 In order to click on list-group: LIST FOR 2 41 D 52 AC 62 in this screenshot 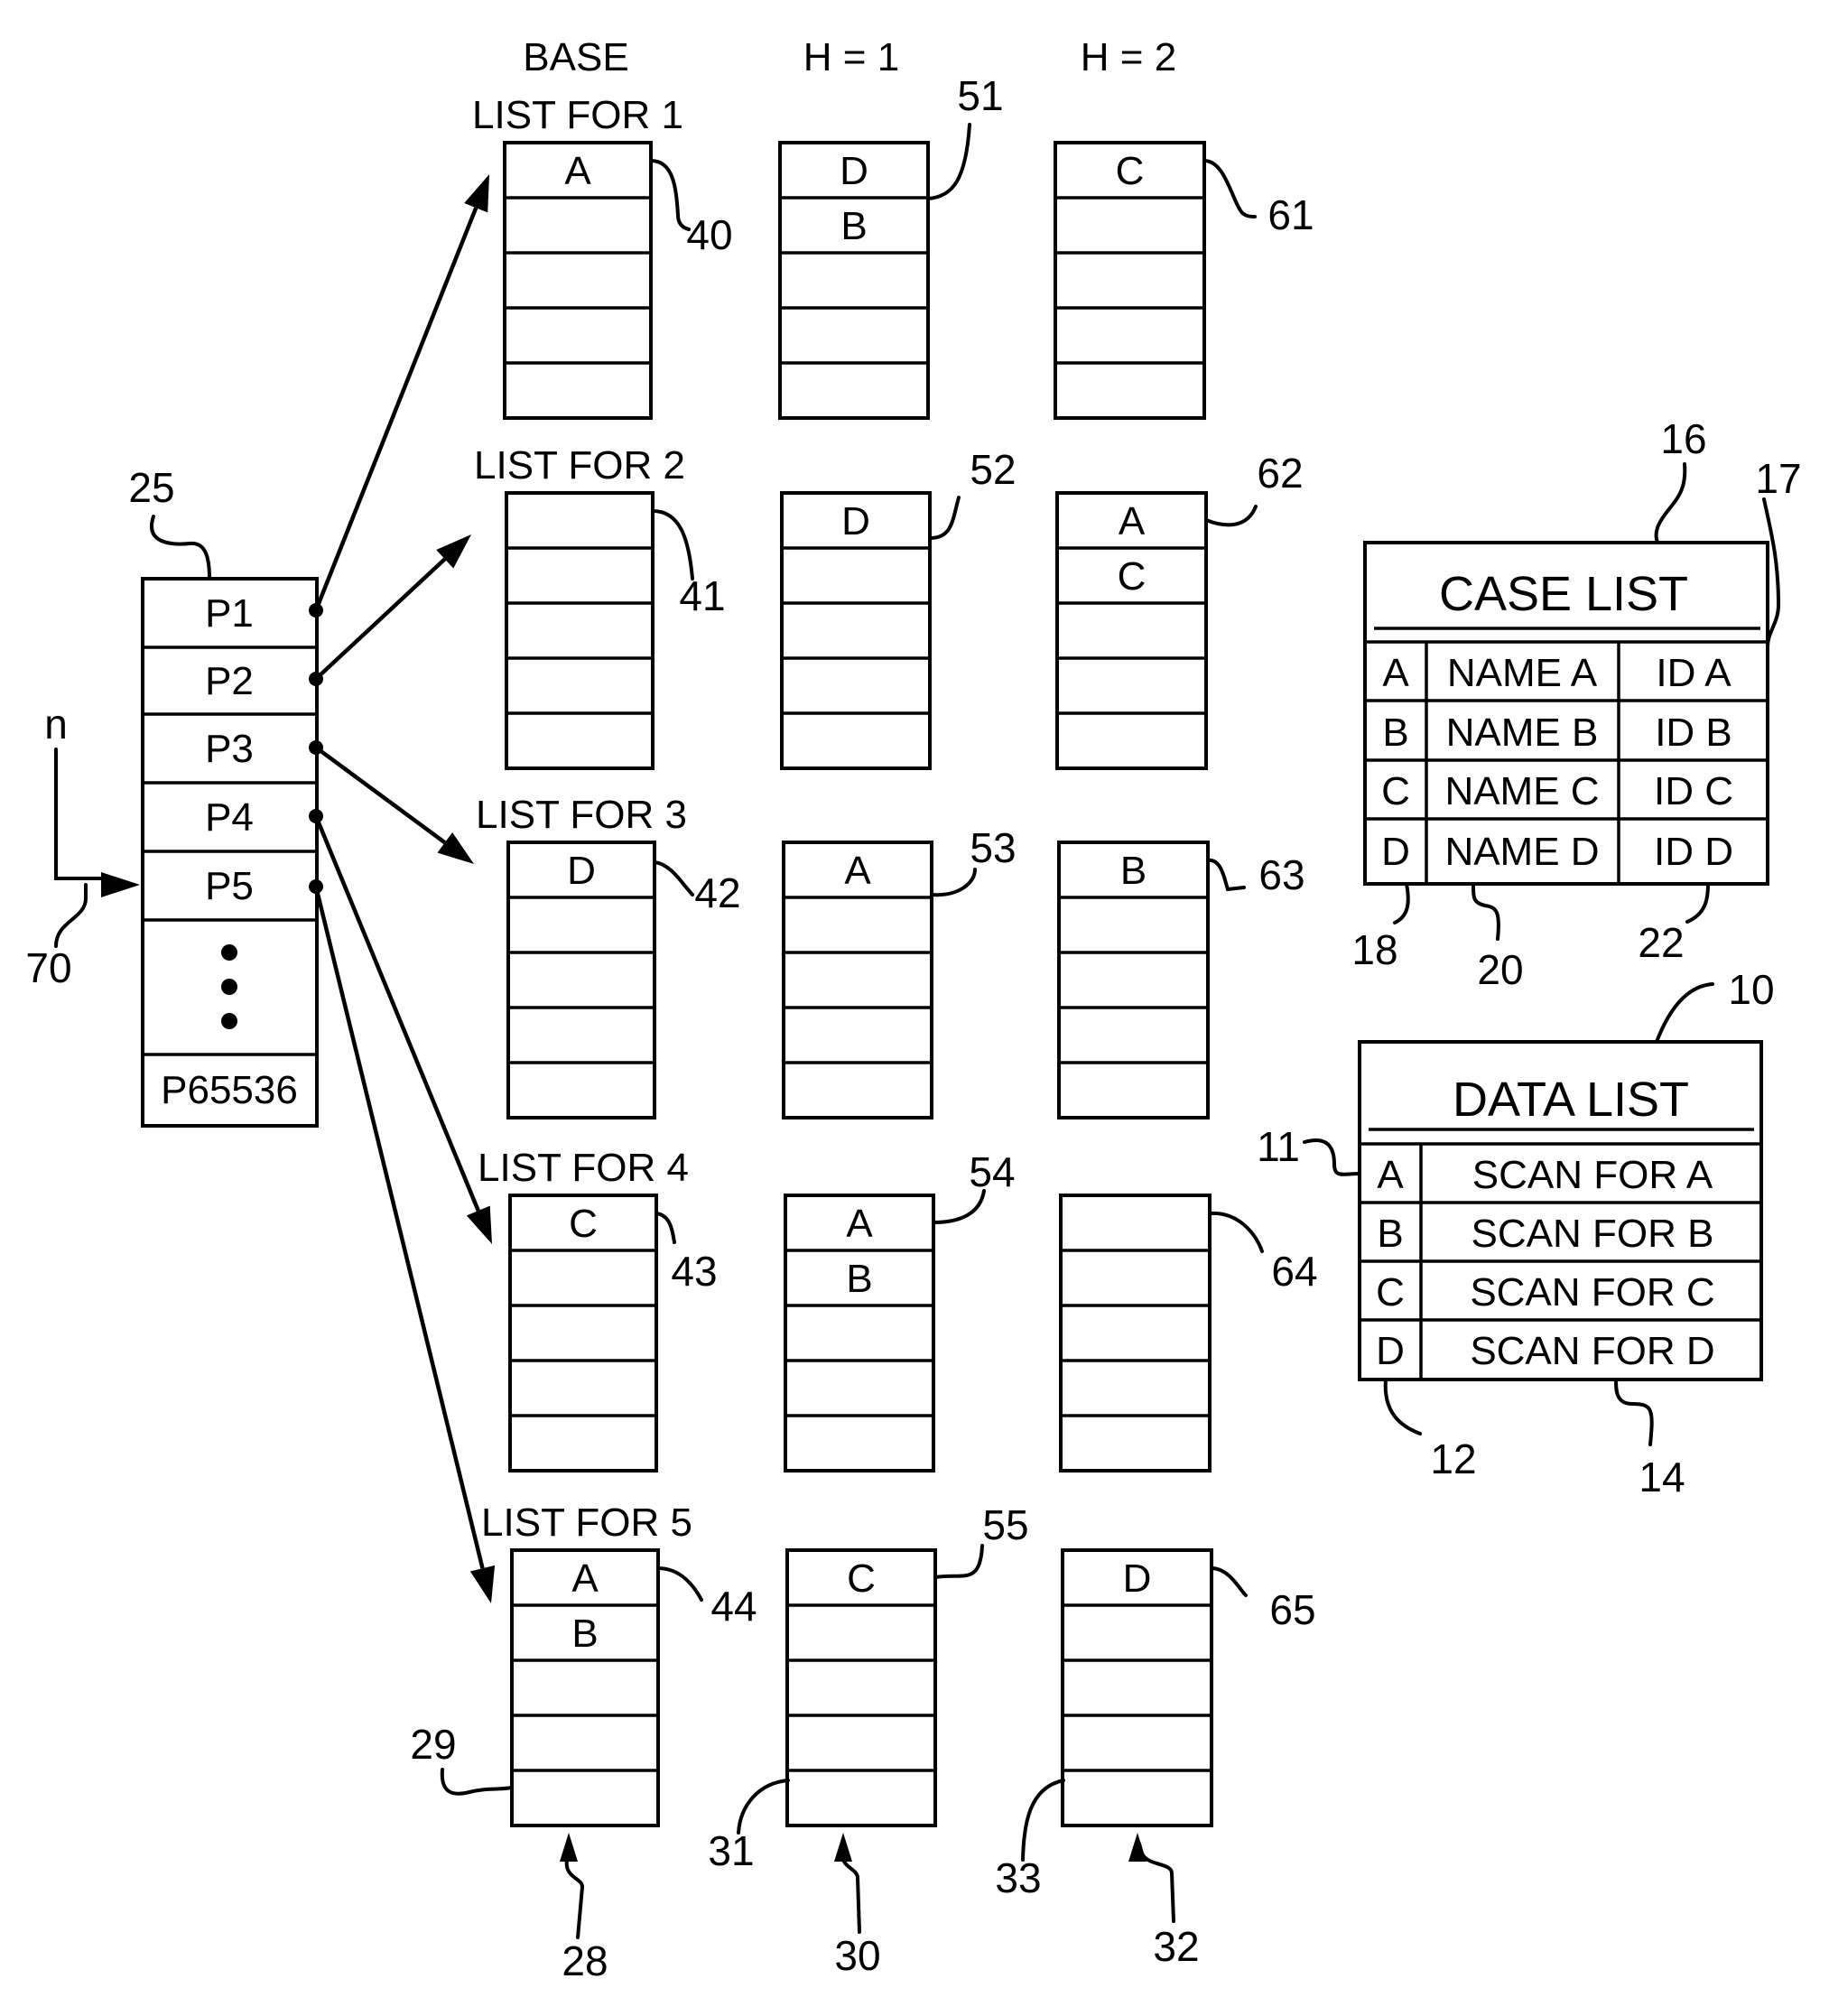, I will do `click(889, 606)`.